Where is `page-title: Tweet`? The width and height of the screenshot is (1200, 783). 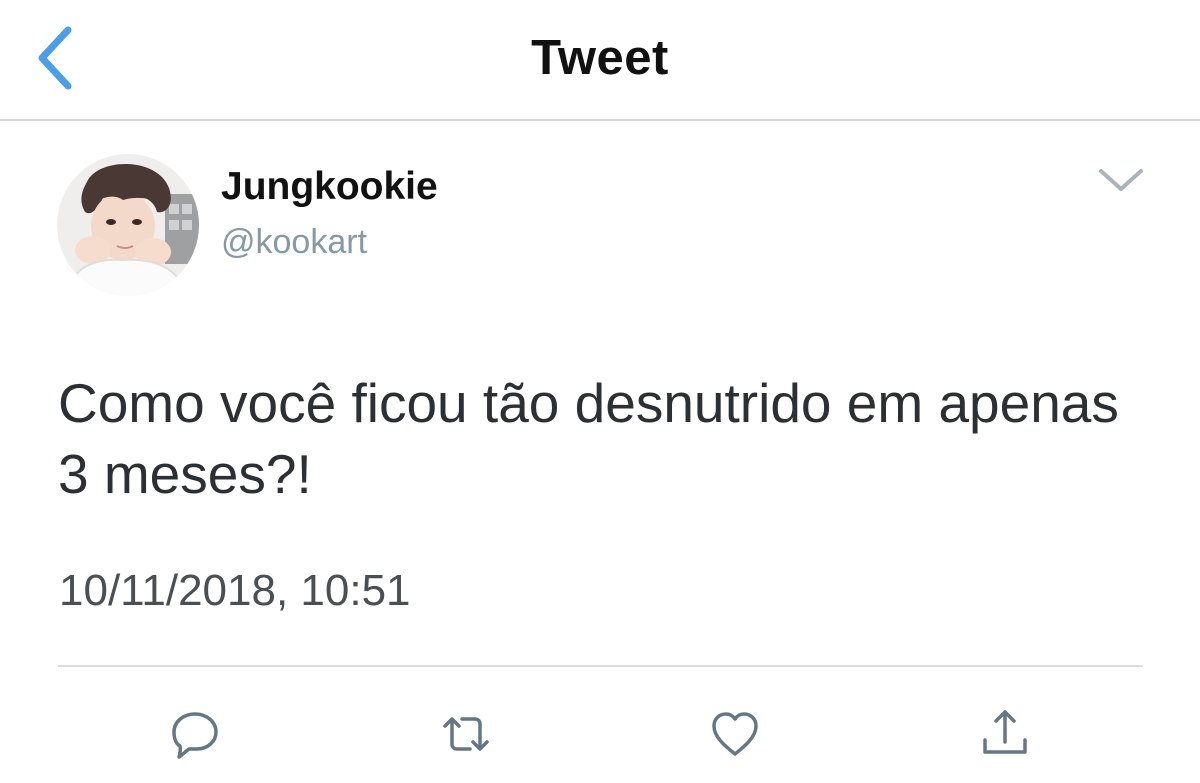 page-title: Tweet is located at coordinates (600, 58).